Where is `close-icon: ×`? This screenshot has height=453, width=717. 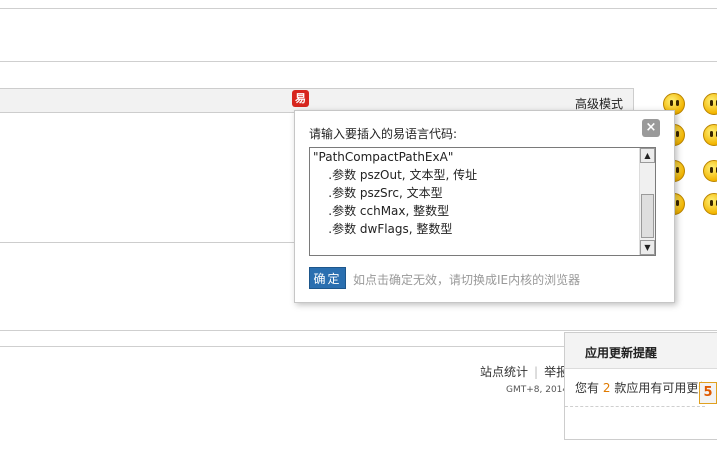
close-icon: × is located at coordinates (651, 128).